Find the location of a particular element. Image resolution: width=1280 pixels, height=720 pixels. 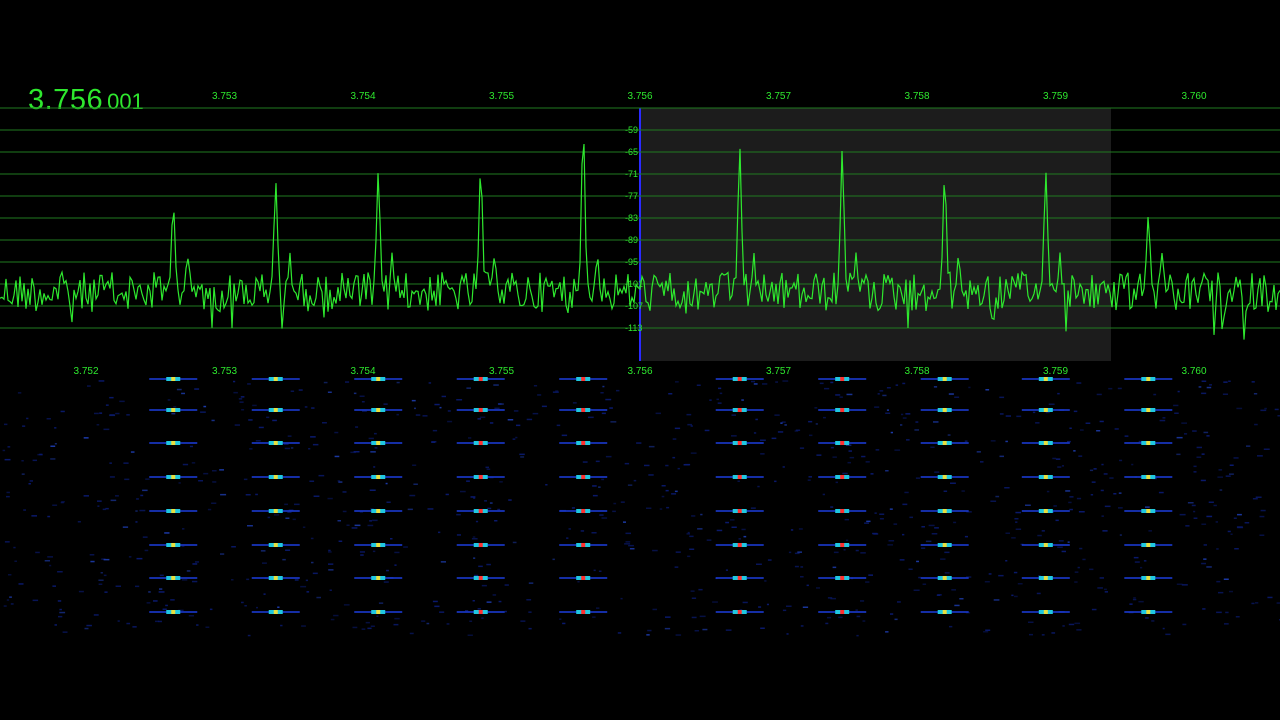

waterfall-frequency-label: 3.757 is located at coordinates (778, 371).